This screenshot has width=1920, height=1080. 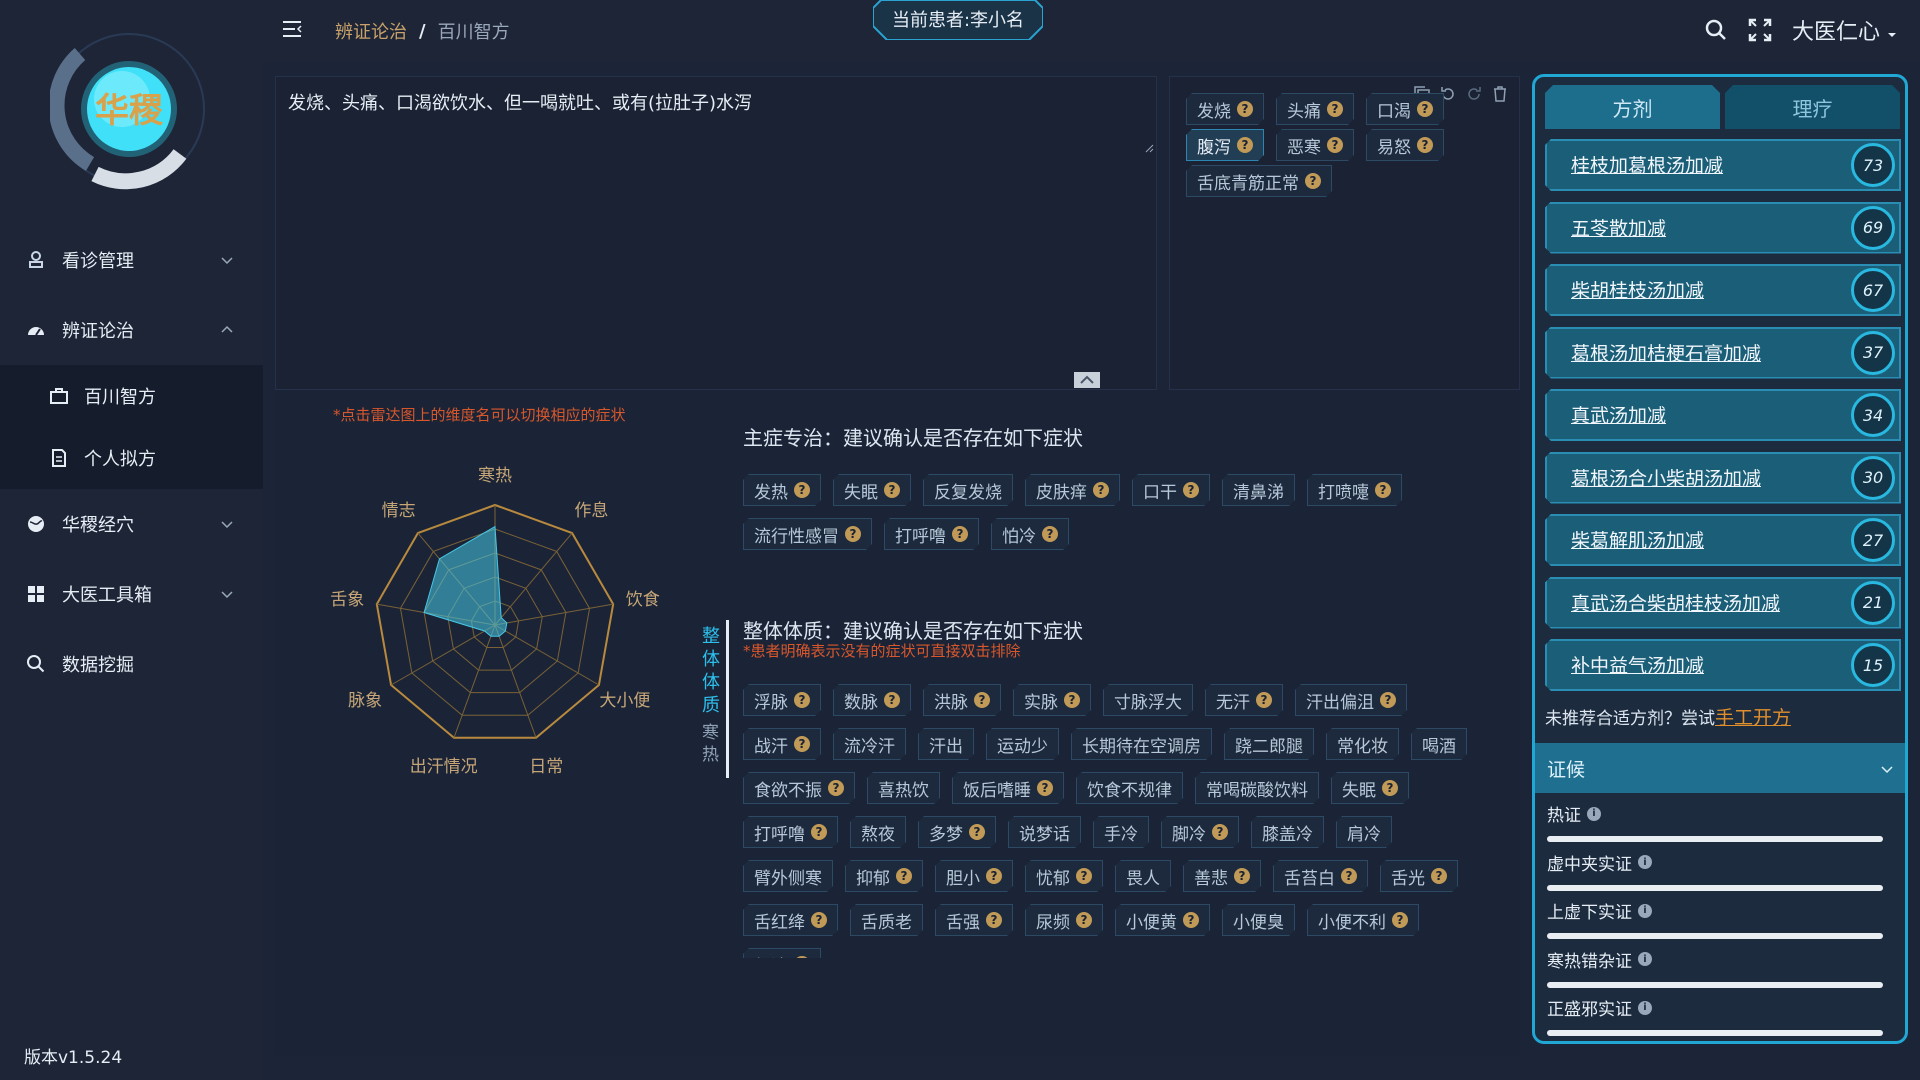 What do you see at coordinates (1162, 920) in the screenshot?
I see `symptom-tag: 小便黄?` at bounding box center [1162, 920].